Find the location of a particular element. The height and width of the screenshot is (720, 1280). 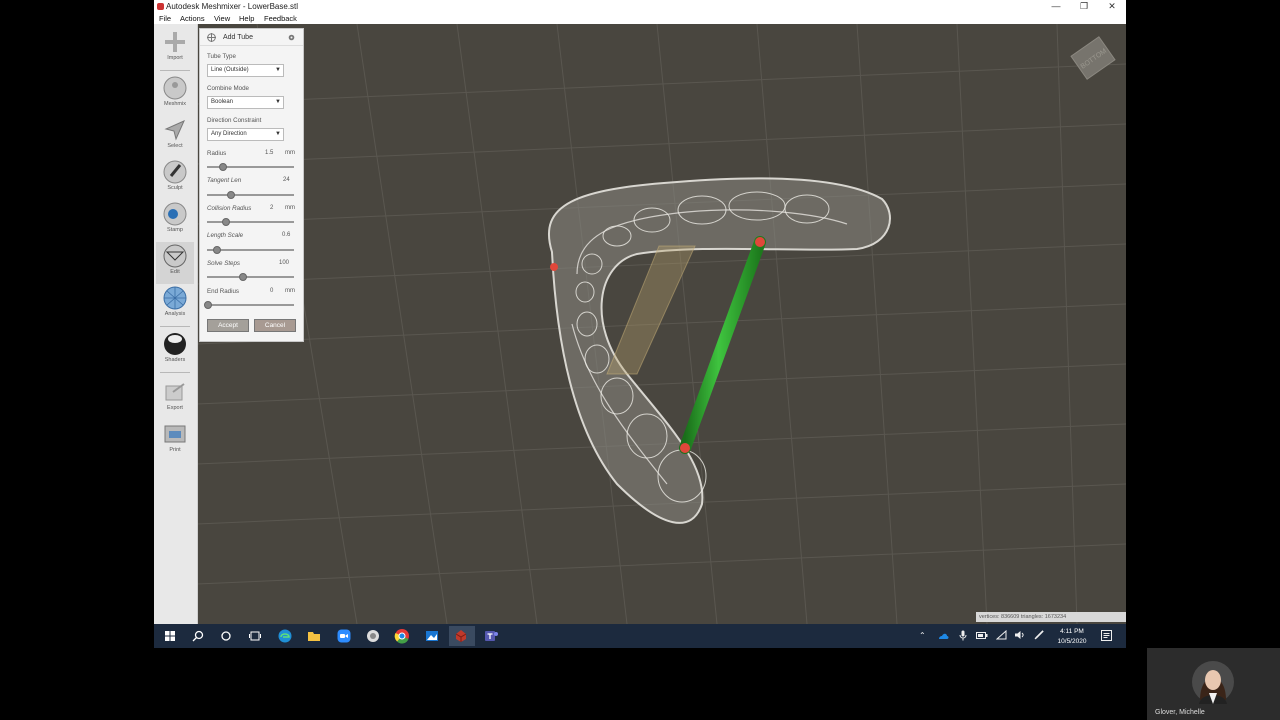

battery-icon is located at coordinates (982, 635).